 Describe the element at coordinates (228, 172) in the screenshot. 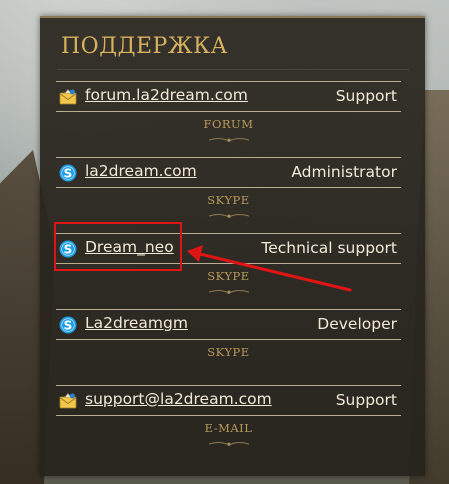

I see `contact-row: S la2dream.com Administrator` at that location.